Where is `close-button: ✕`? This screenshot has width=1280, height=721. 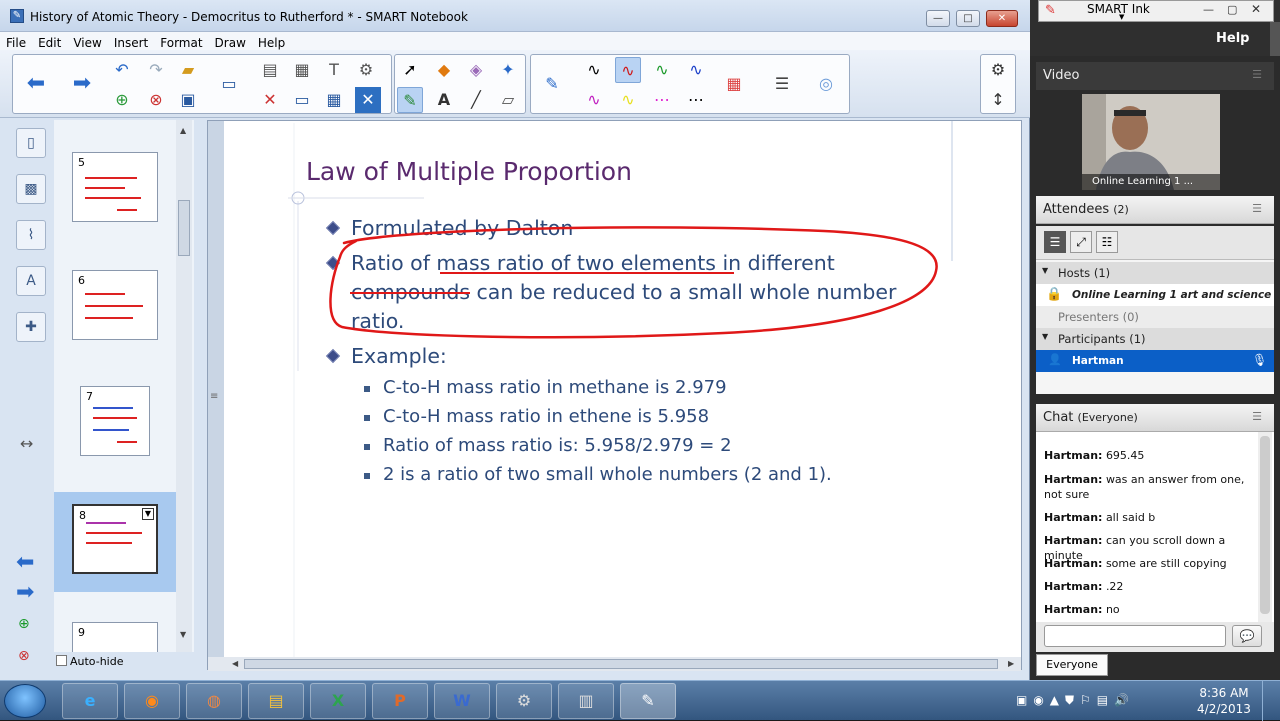
close-button: ✕ is located at coordinates (1002, 18).